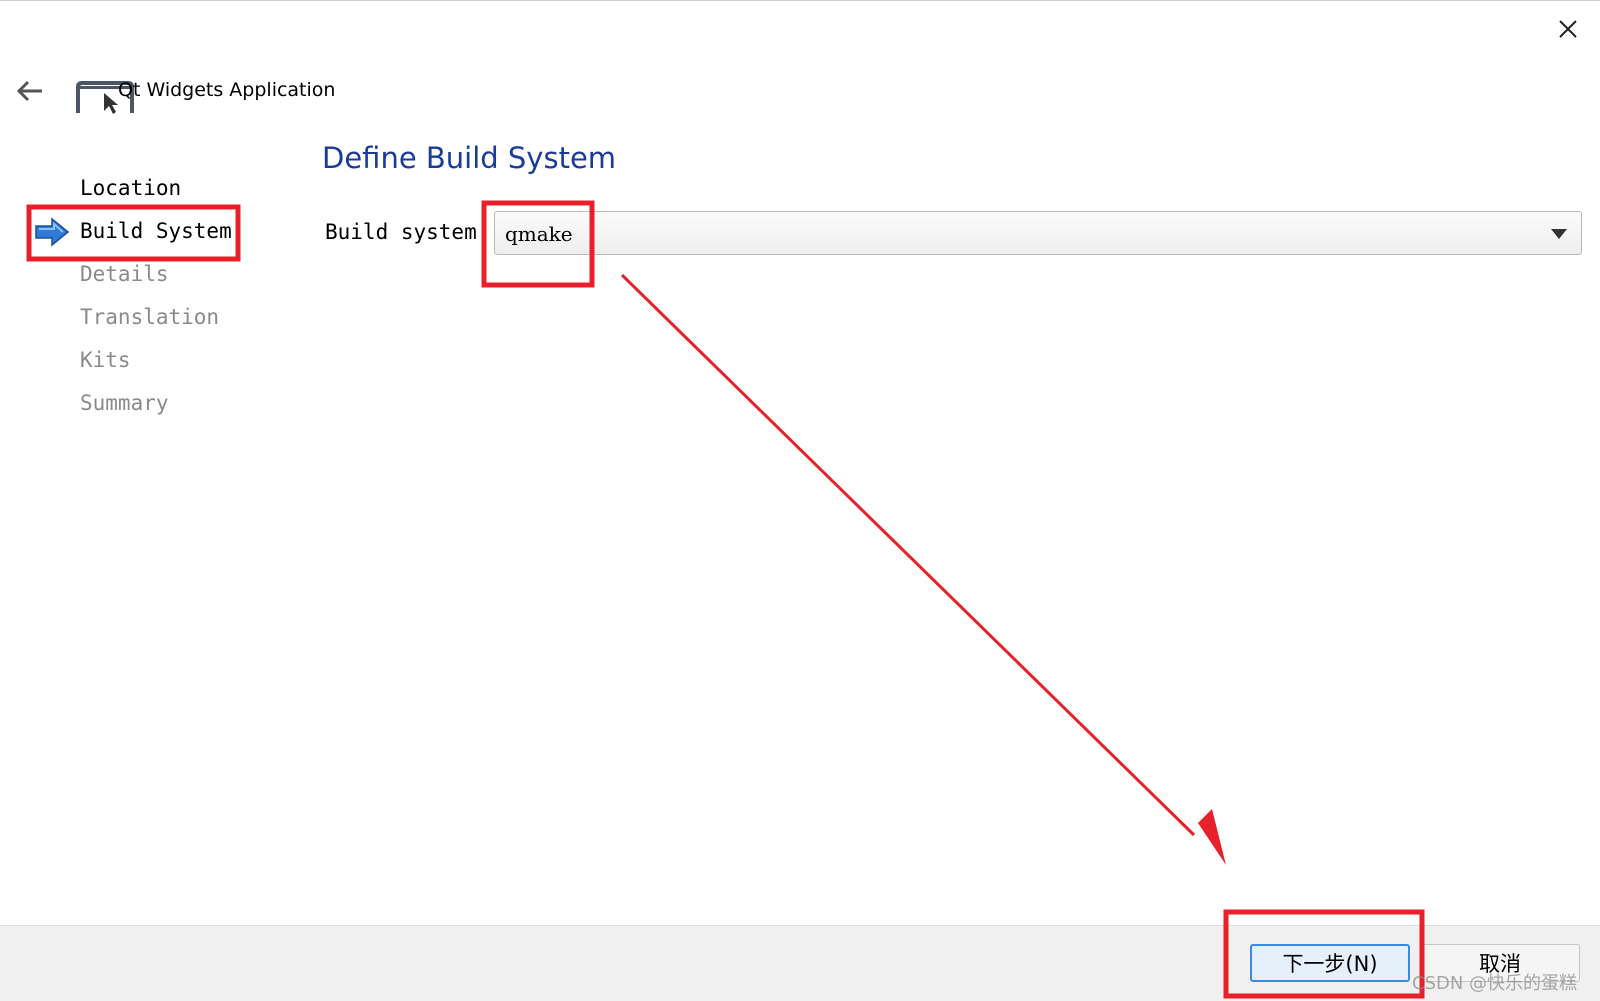  Describe the element at coordinates (1495, 983) in the screenshot. I see `watermark: CSDN @快乐的蛋糕` at that location.